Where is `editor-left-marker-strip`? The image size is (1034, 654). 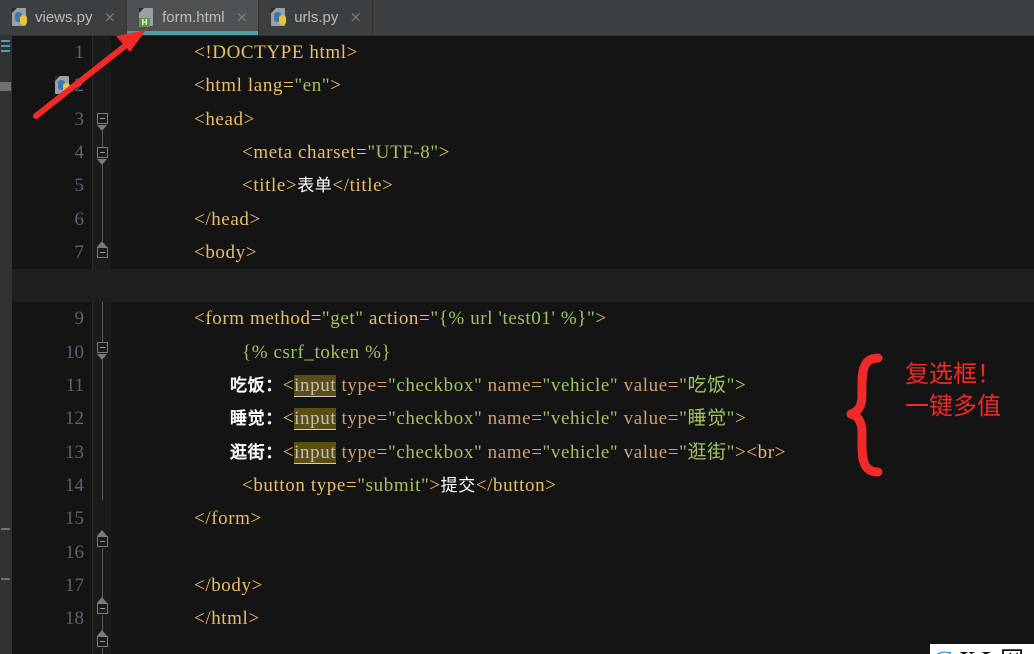
editor-left-marker-strip is located at coordinates (6, 345).